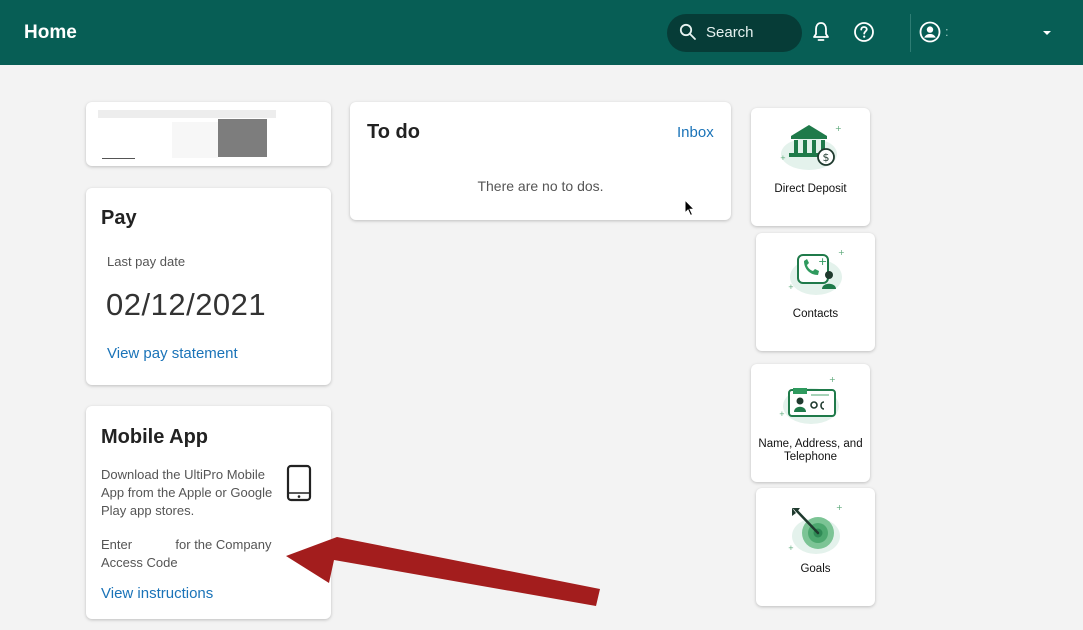 The image size is (1083, 630). Describe the element at coordinates (811, 147) in the screenshot. I see `bank-dollar-icon: $ + +` at that location.